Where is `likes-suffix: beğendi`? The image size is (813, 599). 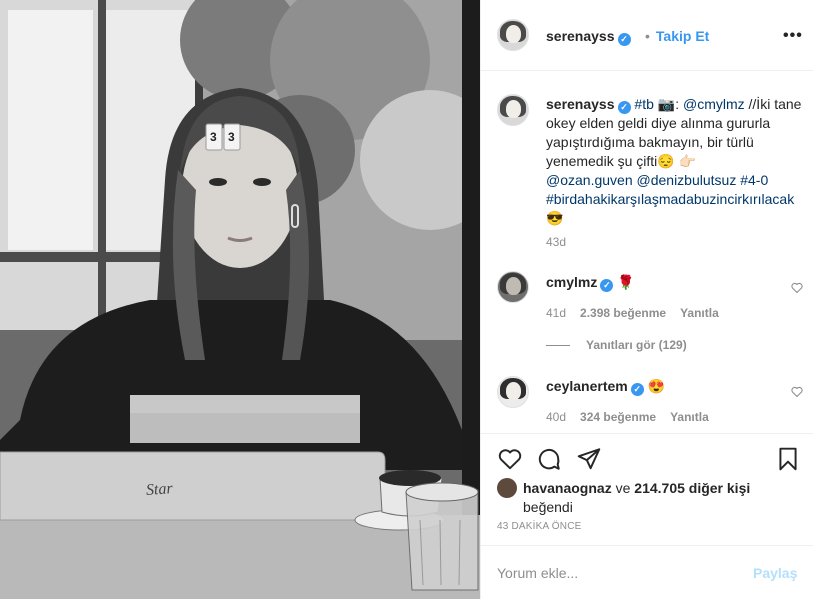 likes-suffix: beğendi is located at coordinates (548, 507).